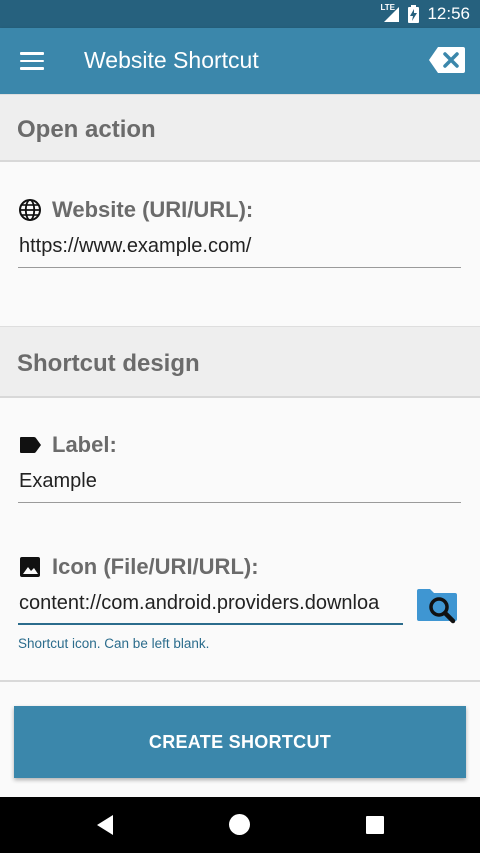 This screenshot has height=853, width=480. What do you see at coordinates (30, 445) in the screenshot?
I see `label-tag-icon` at bounding box center [30, 445].